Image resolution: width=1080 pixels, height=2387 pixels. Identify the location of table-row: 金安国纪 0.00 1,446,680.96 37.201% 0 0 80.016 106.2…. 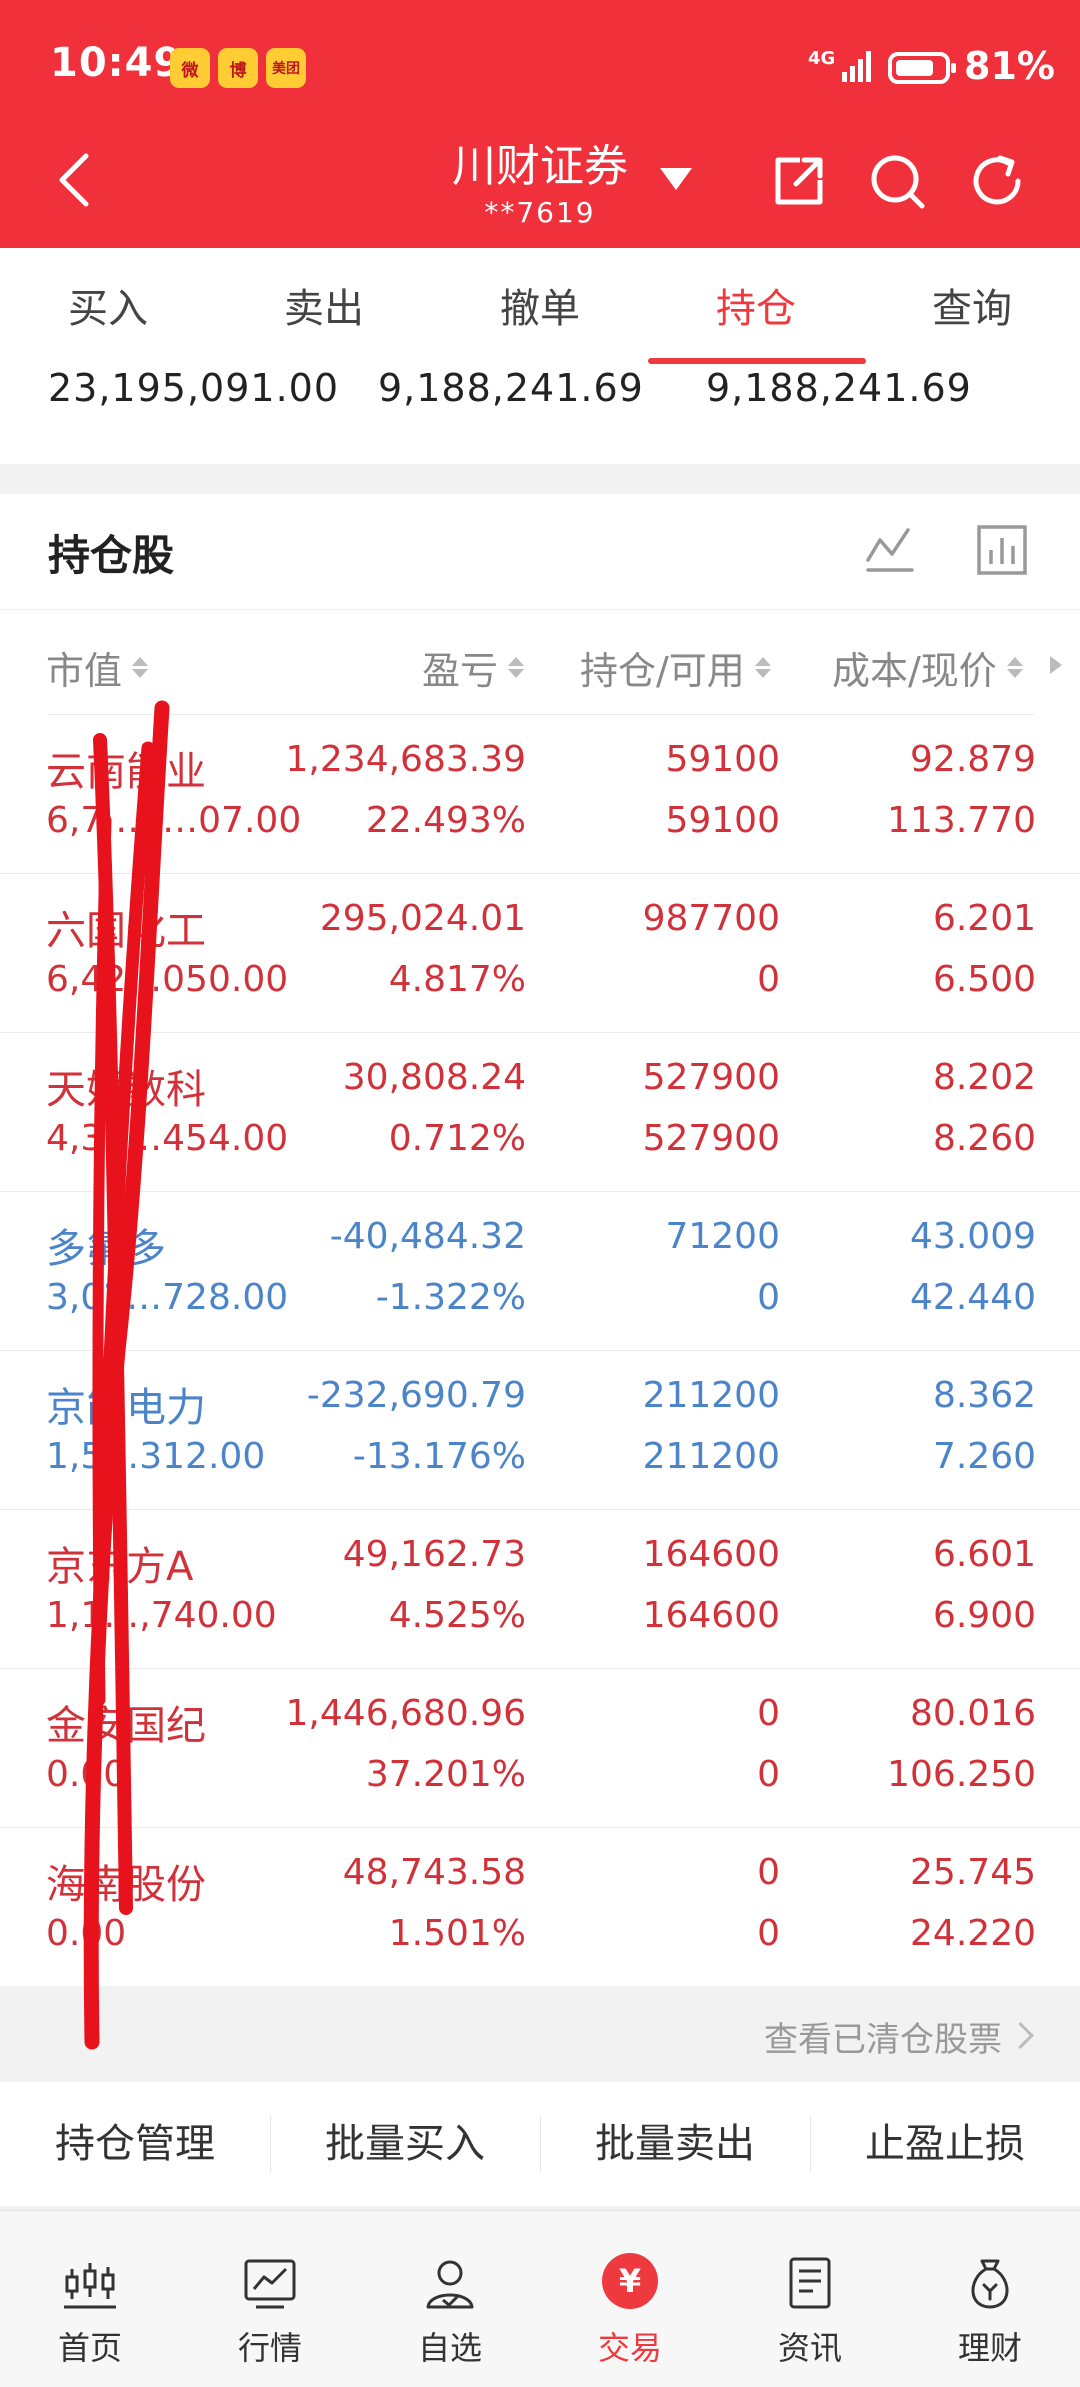
(540, 1748).